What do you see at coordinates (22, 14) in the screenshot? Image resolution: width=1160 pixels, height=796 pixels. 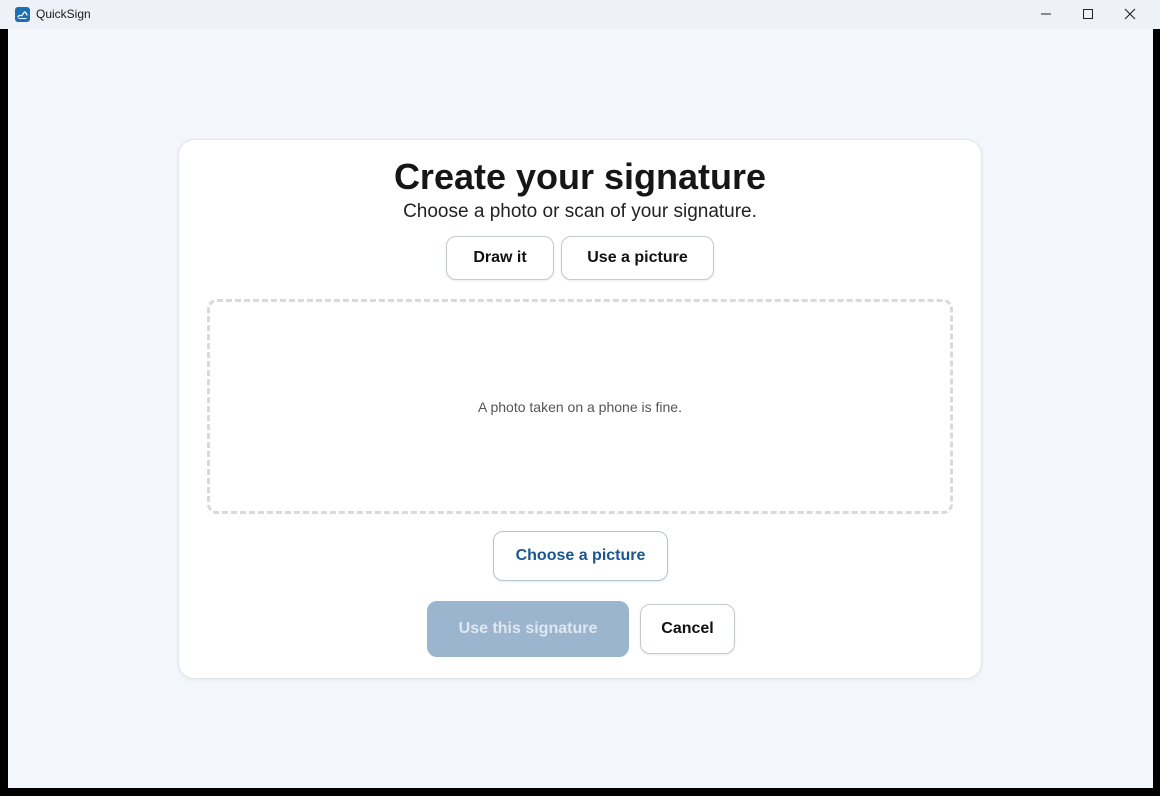 I see `quicksign-app-icon` at bounding box center [22, 14].